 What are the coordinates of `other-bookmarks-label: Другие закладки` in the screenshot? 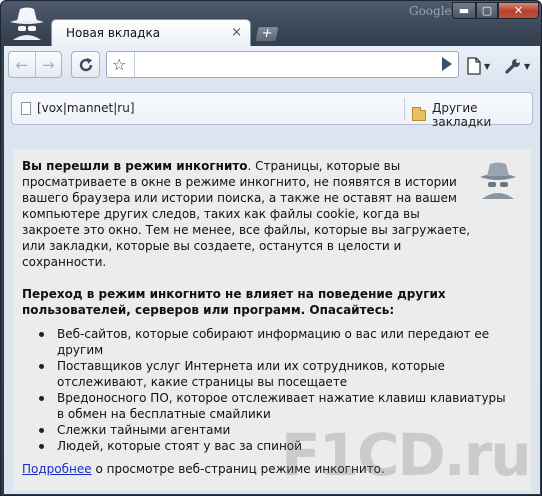 It's located at (461, 115).